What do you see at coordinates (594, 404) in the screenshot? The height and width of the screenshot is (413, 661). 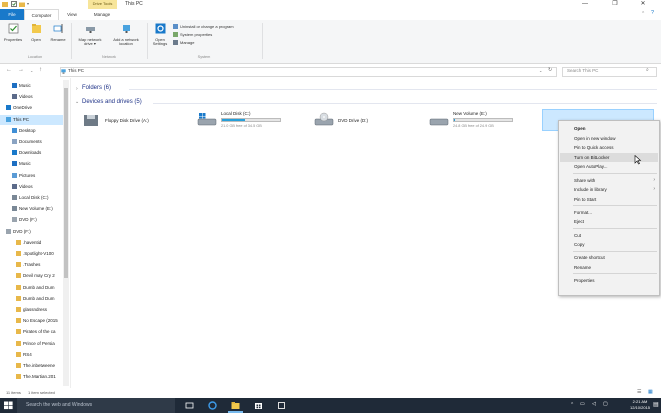 I see `volume-icon: ◁` at bounding box center [594, 404].